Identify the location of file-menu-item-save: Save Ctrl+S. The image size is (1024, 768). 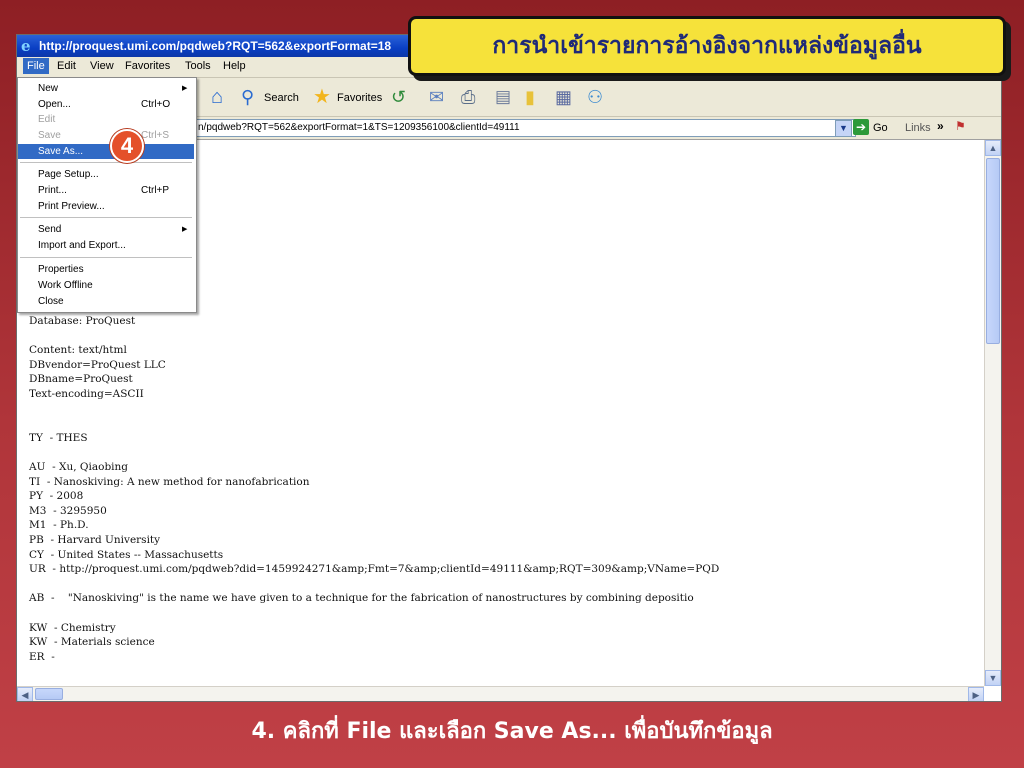
(106, 135).